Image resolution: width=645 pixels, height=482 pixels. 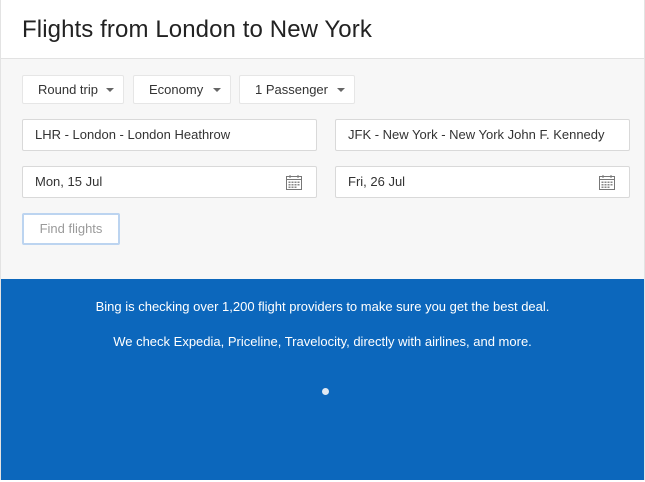 What do you see at coordinates (377, 181) in the screenshot?
I see `return-date-value: Fri, 26 Jul` at bounding box center [377, 181].